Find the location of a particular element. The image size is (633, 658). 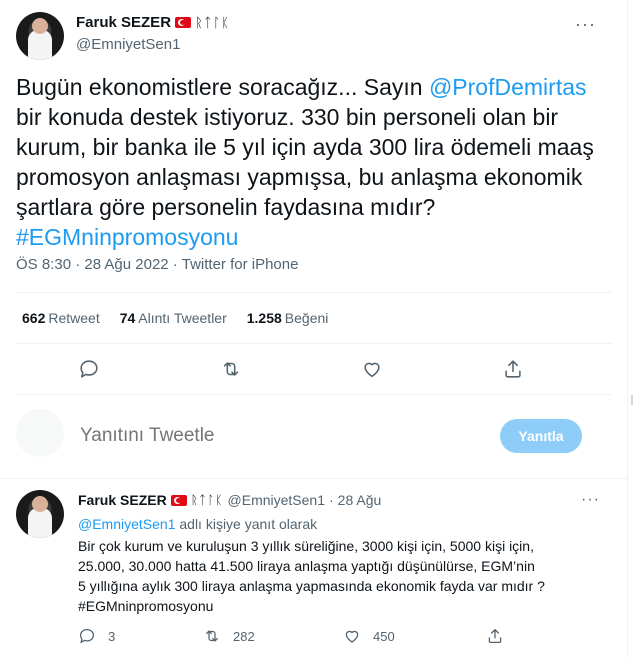

retweet-count: 282 is located at coordinates (244, 636).